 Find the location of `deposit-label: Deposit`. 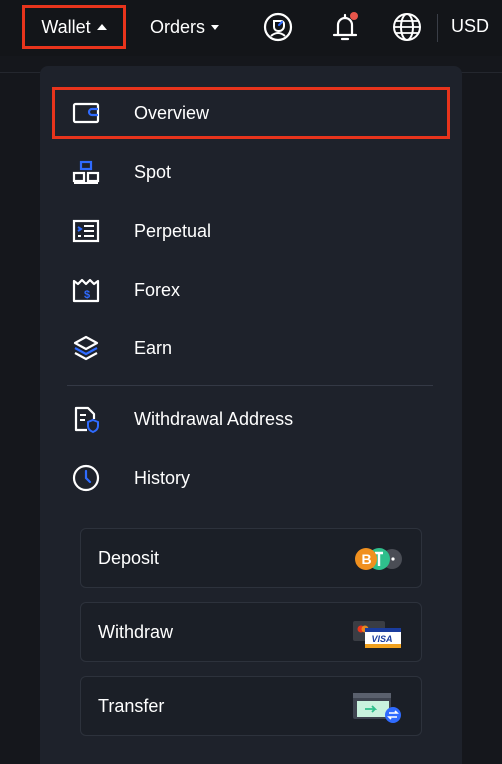

deposit-label: Deposit is located at coordinates (129, 557).